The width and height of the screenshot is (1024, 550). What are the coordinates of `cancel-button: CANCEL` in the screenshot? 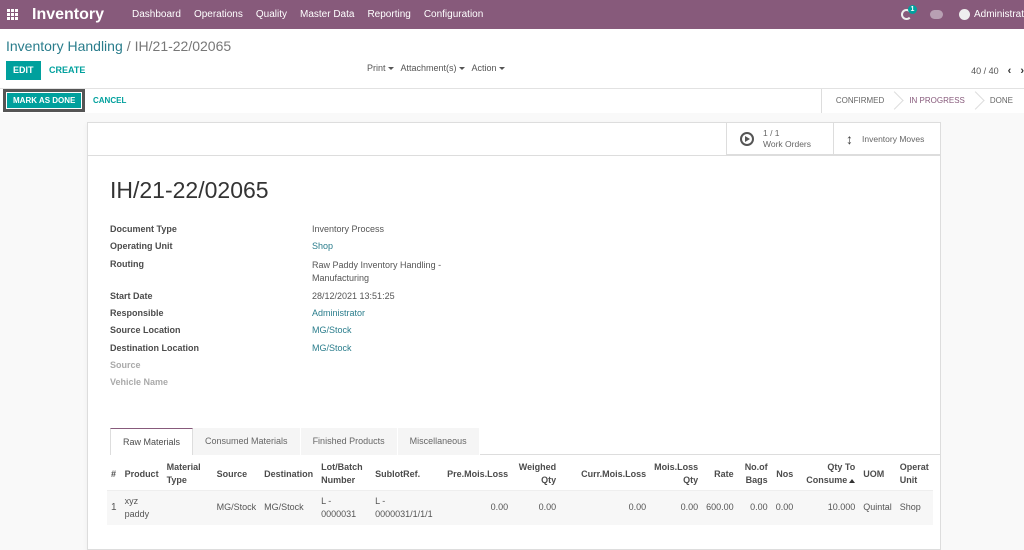 It's located at (109, 100).